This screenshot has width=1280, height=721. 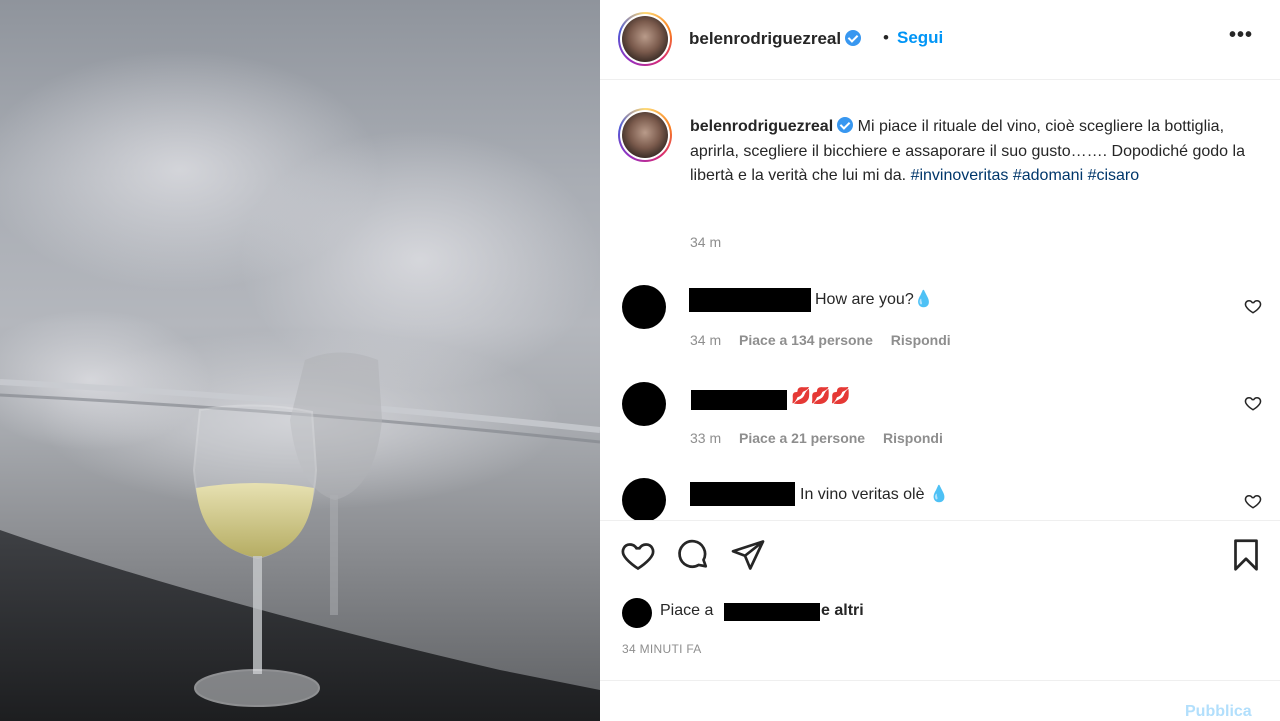 I want to click on caption-time: 34 m, so click(x=706, y=242).